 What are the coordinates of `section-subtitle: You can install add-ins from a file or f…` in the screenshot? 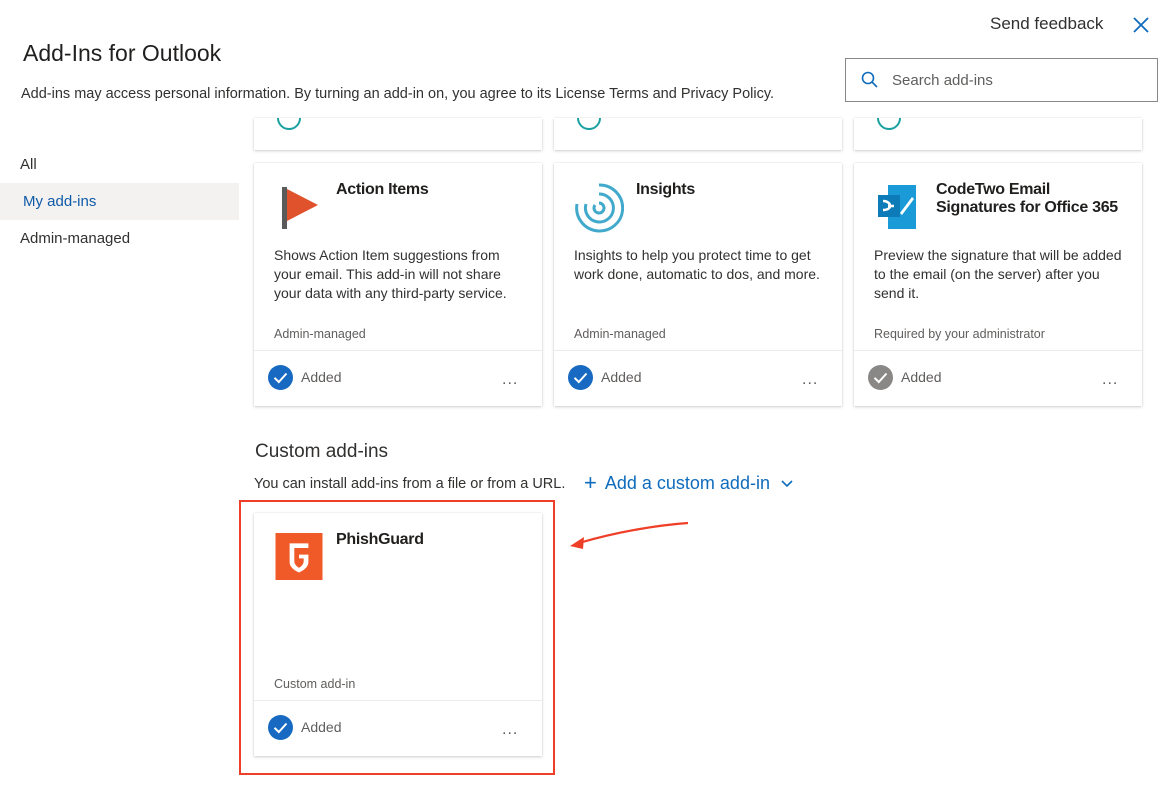 It's located at (410, 484).